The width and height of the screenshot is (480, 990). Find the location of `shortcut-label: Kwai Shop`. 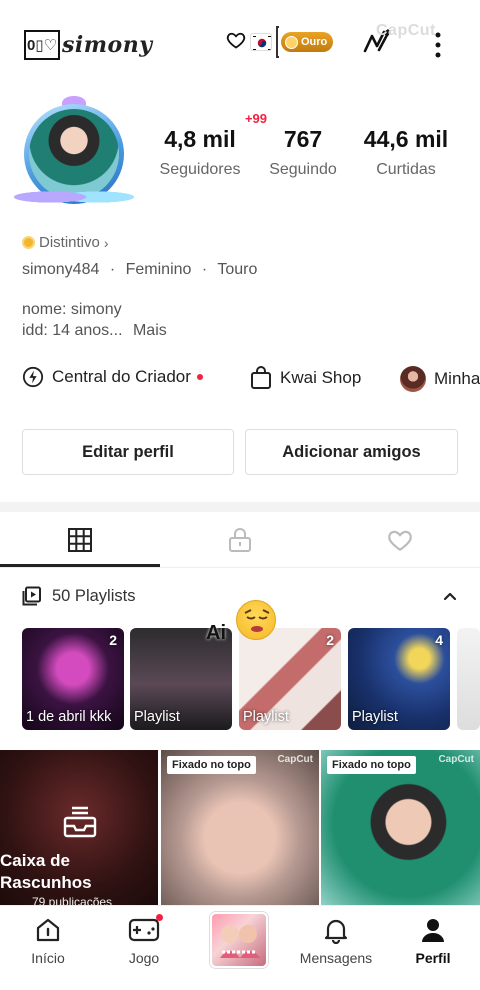

shortcut-label: Kwai Shop is located at coordinates (321, 377).